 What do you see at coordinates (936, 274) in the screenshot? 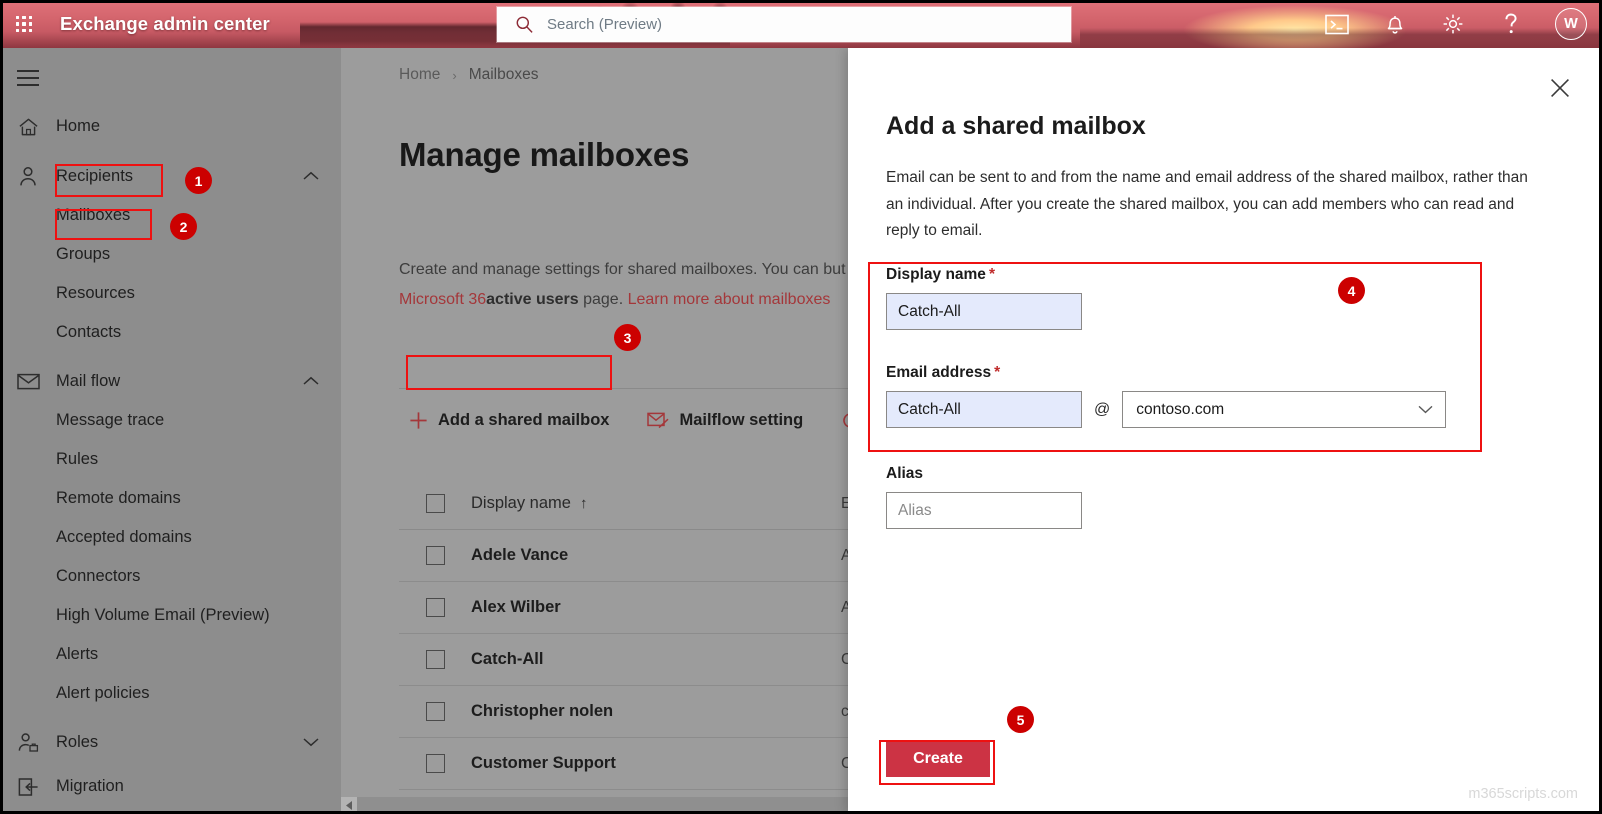
I see `label-text: Display name` at bounding box center [936, 274].